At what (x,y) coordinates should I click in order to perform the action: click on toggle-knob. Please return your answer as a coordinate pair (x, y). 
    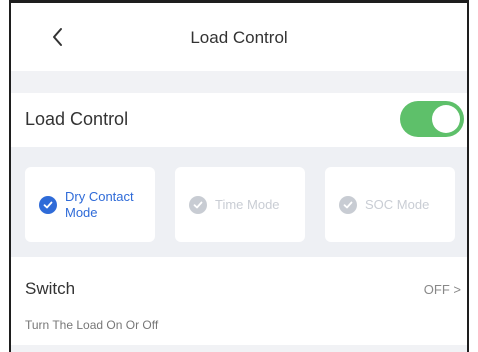
    Looking at the image, I should click on (446, 119).